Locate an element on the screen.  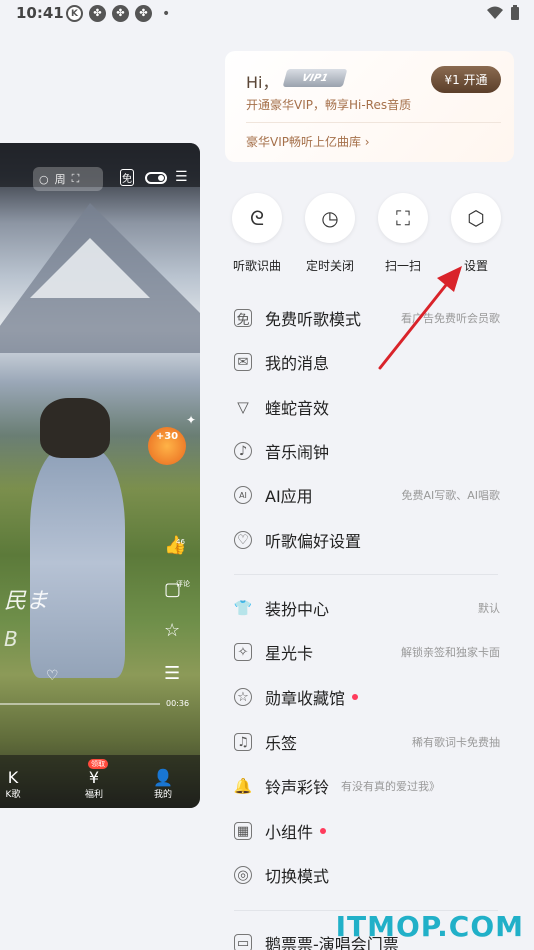
like-count: 46 is located at coordinates (180, 542).